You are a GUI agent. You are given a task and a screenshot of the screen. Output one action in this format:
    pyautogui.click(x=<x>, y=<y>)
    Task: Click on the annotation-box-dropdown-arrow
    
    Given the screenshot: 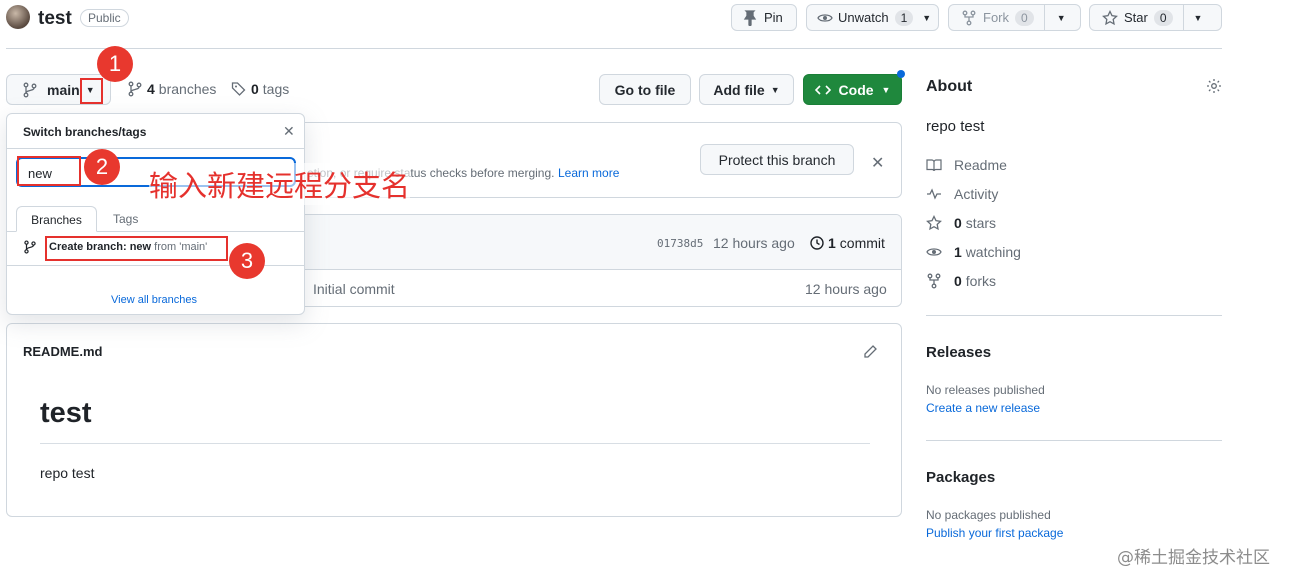 What is the action you would take?
    pyautogui.click(x=91, y=91)
    